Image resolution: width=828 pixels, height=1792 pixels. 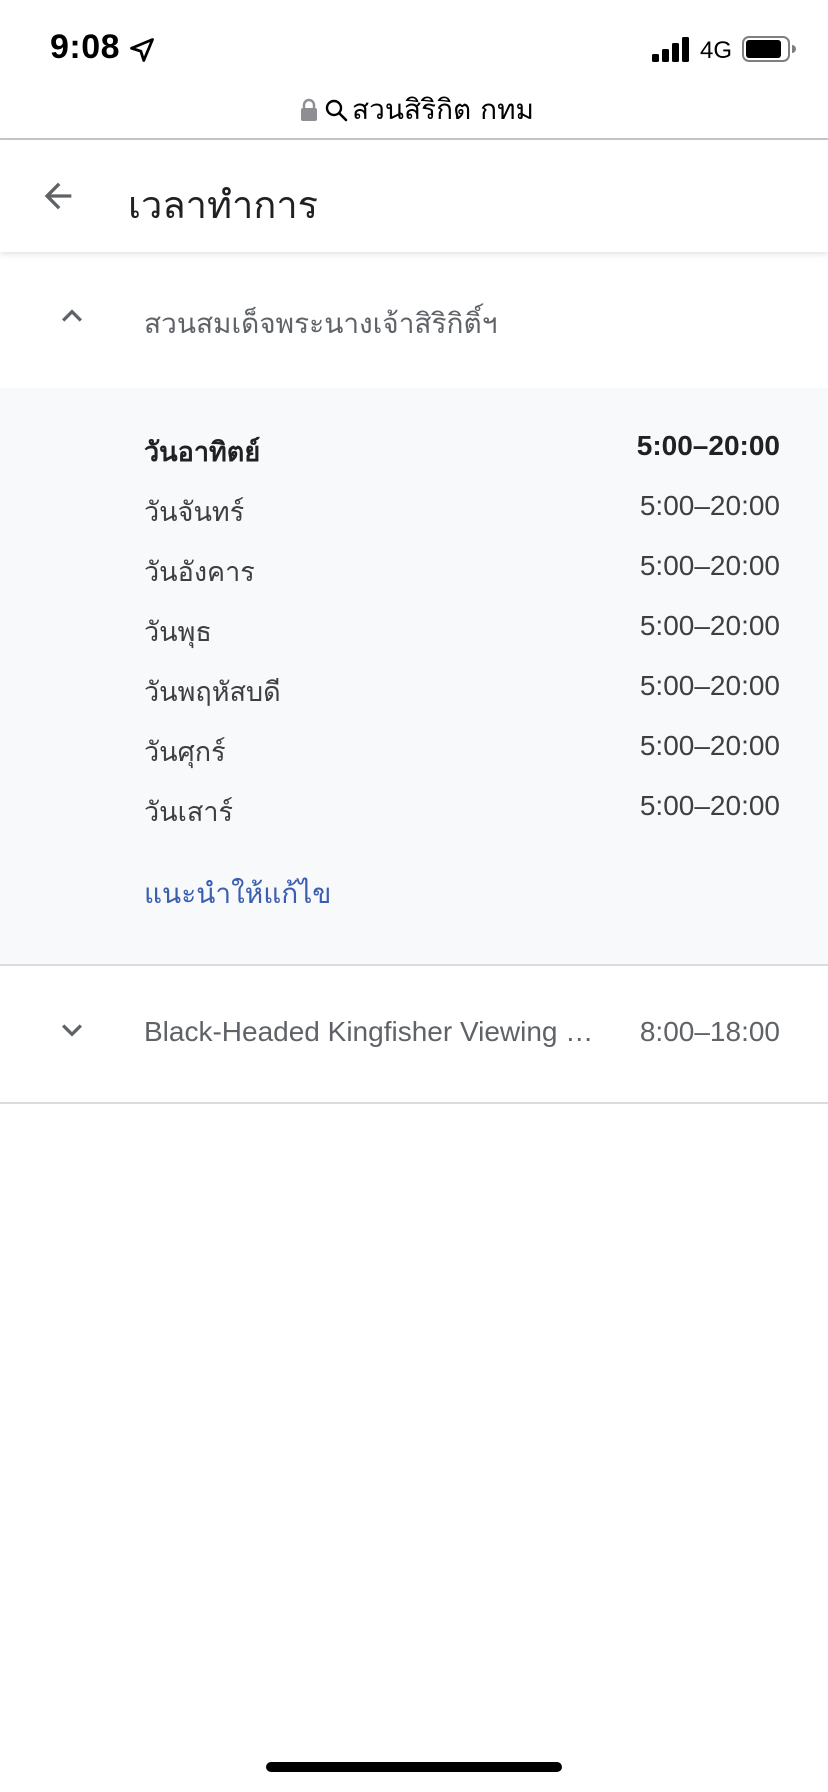 I want to click on lock-icon, so click(x=309, y=109).